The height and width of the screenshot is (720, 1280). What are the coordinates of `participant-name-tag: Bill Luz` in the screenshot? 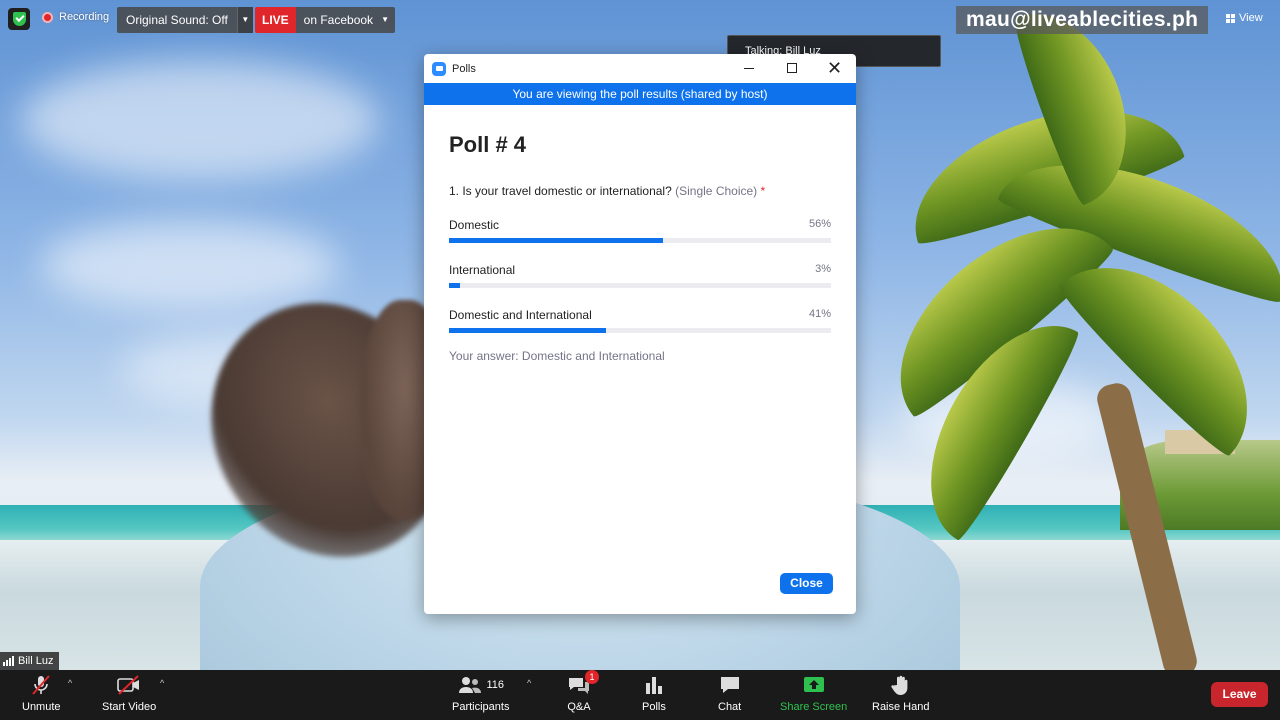 It's located at (30, 661).